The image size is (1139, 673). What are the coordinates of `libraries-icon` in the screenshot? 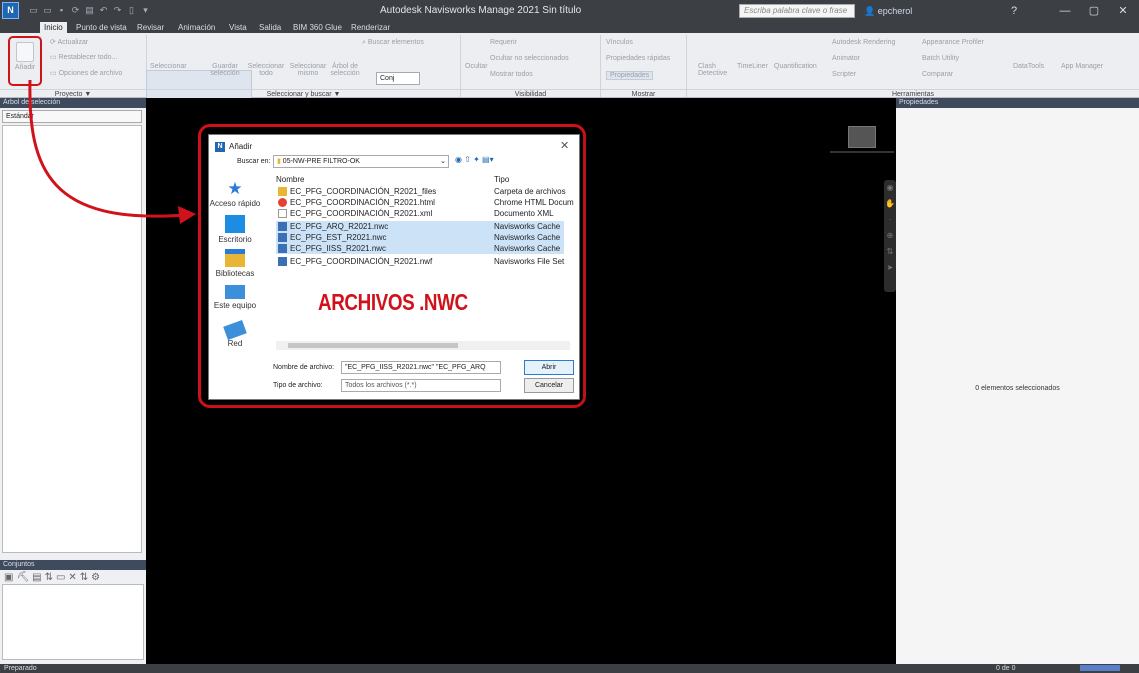 It's located at (235, 258).